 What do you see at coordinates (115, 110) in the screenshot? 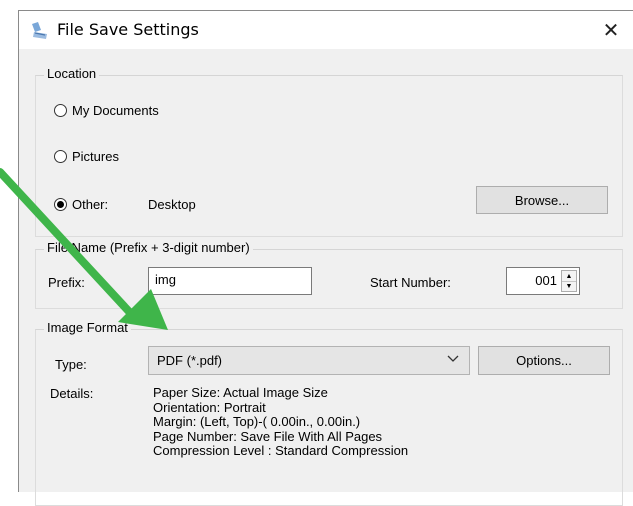
I see `radio-my-documents-label: My Documents` at bounding box center [115, 110].